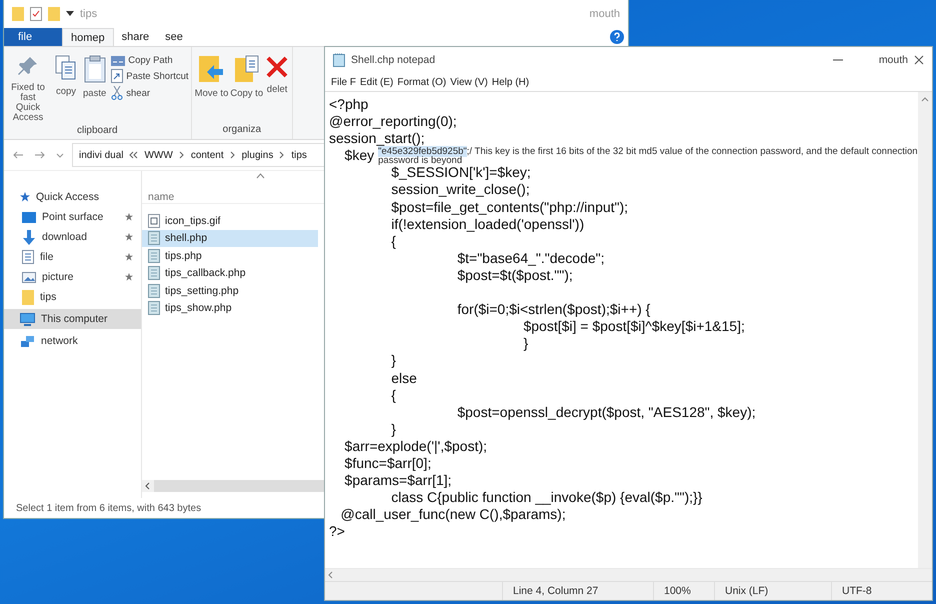 Image resolution: width=936 pixels, height=604 pixels. Describe the element at coordinates (230, 308) in the screenshot. I see `file-row: tips_show.php` at that location.